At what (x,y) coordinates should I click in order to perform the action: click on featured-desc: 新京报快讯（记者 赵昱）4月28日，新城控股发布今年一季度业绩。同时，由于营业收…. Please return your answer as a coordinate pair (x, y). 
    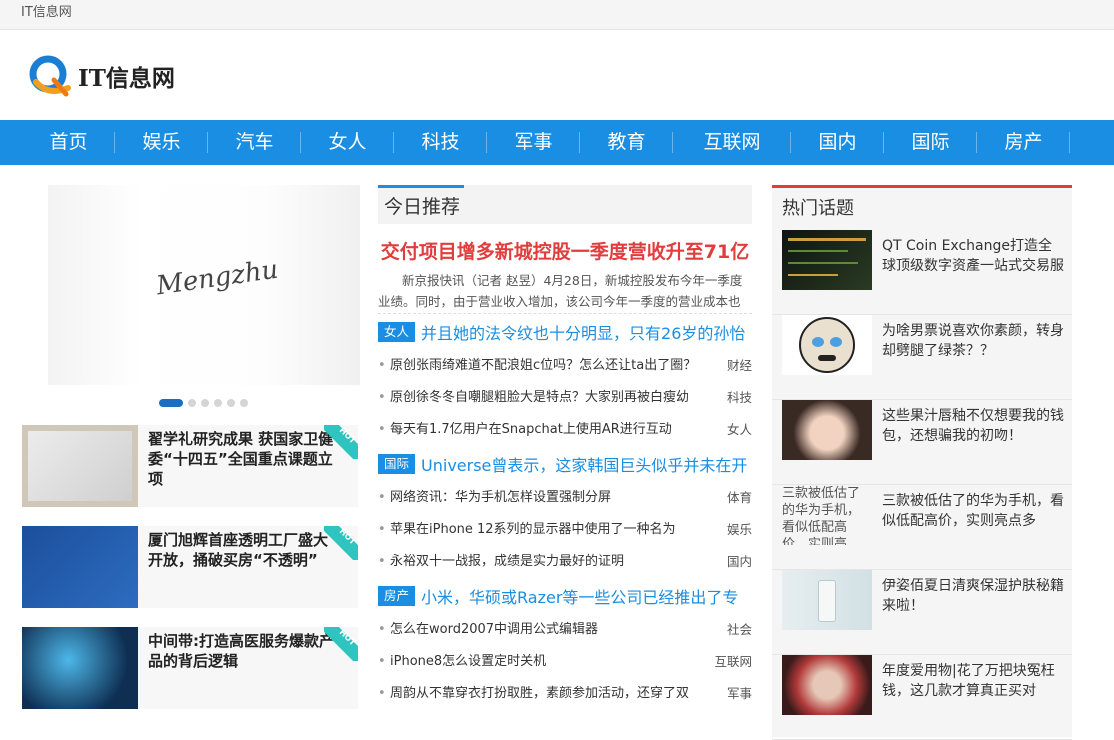
    Looking at the image, I should click on (565, 292).